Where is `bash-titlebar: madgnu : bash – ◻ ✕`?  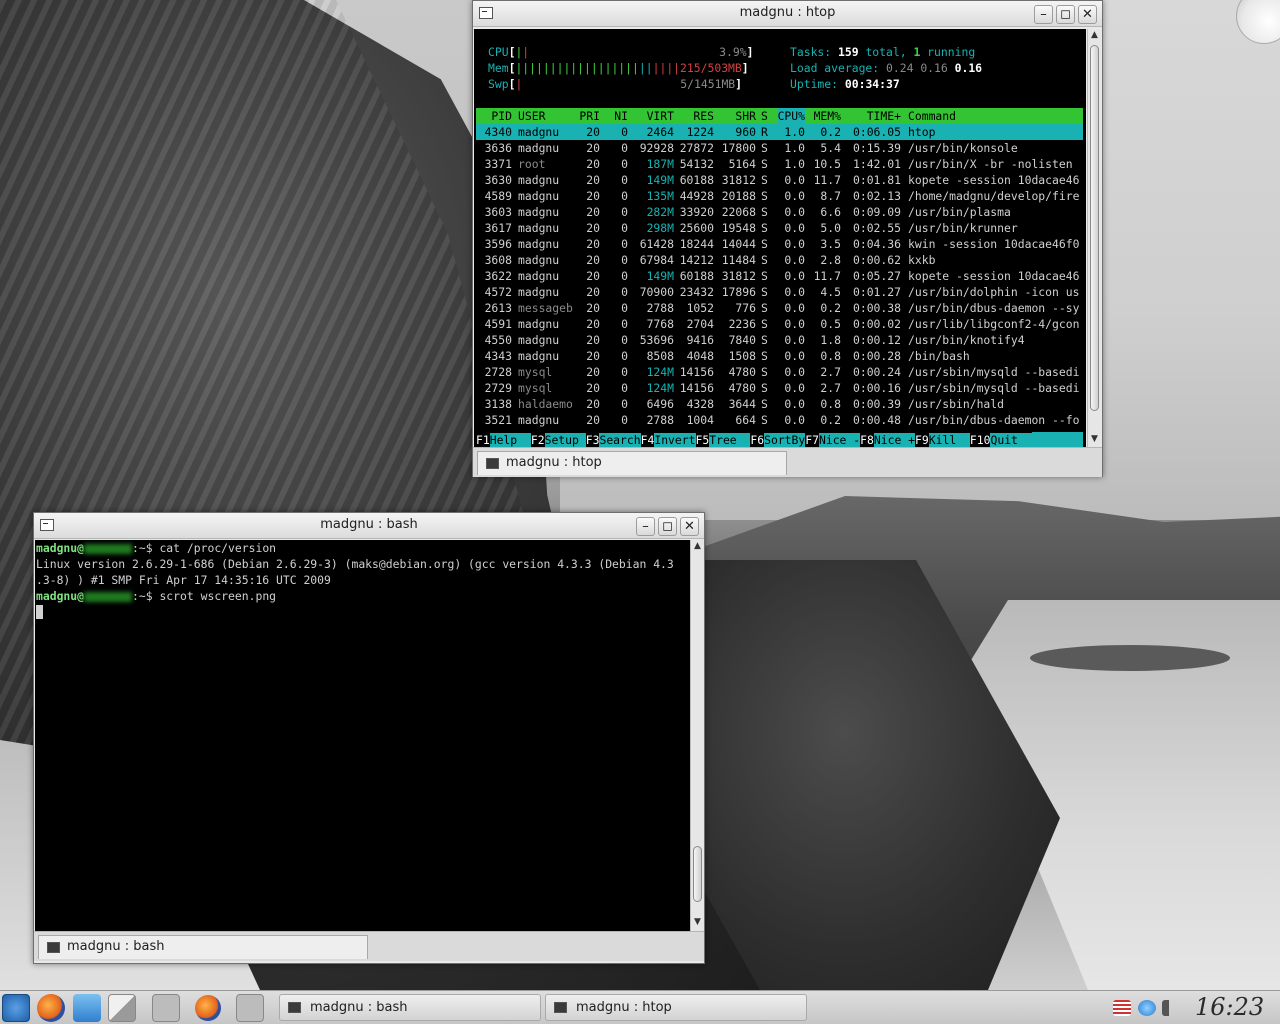
bash-titlebar: madgnu : bash – ◻ ✕ is located at coordinates (369, 526).